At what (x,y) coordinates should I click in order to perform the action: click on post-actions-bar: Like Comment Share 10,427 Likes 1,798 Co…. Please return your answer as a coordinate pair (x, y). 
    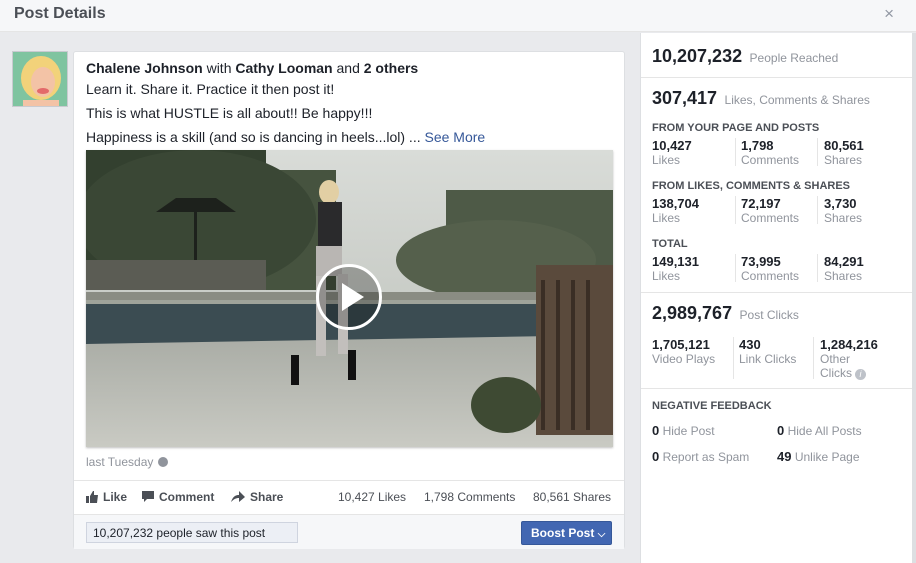
    Looking at the image, I should click on (349, 497).